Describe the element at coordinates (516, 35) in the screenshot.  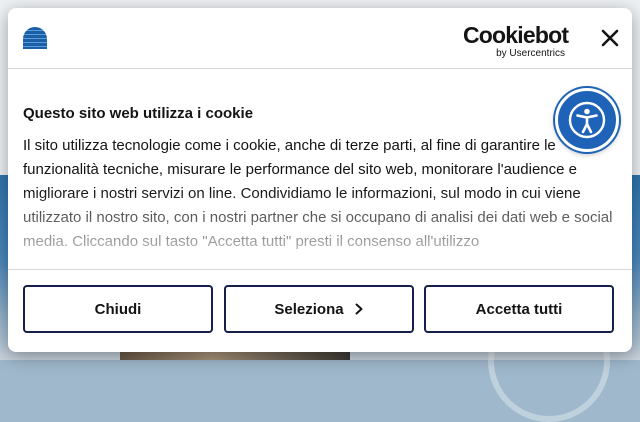
I see `cookiebot-wordmark: Cookiebot` at that location.